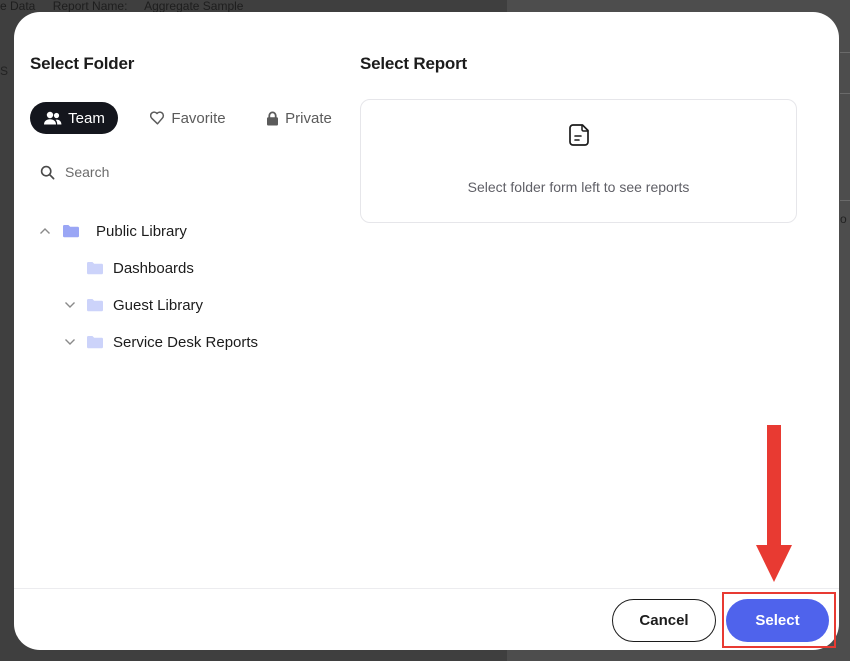 The height and width of the screenshot is (661, 850). Describe the element at coordinates (153, 268) in the screenshot. I see `tree-item-label: Dashboards` at that location.